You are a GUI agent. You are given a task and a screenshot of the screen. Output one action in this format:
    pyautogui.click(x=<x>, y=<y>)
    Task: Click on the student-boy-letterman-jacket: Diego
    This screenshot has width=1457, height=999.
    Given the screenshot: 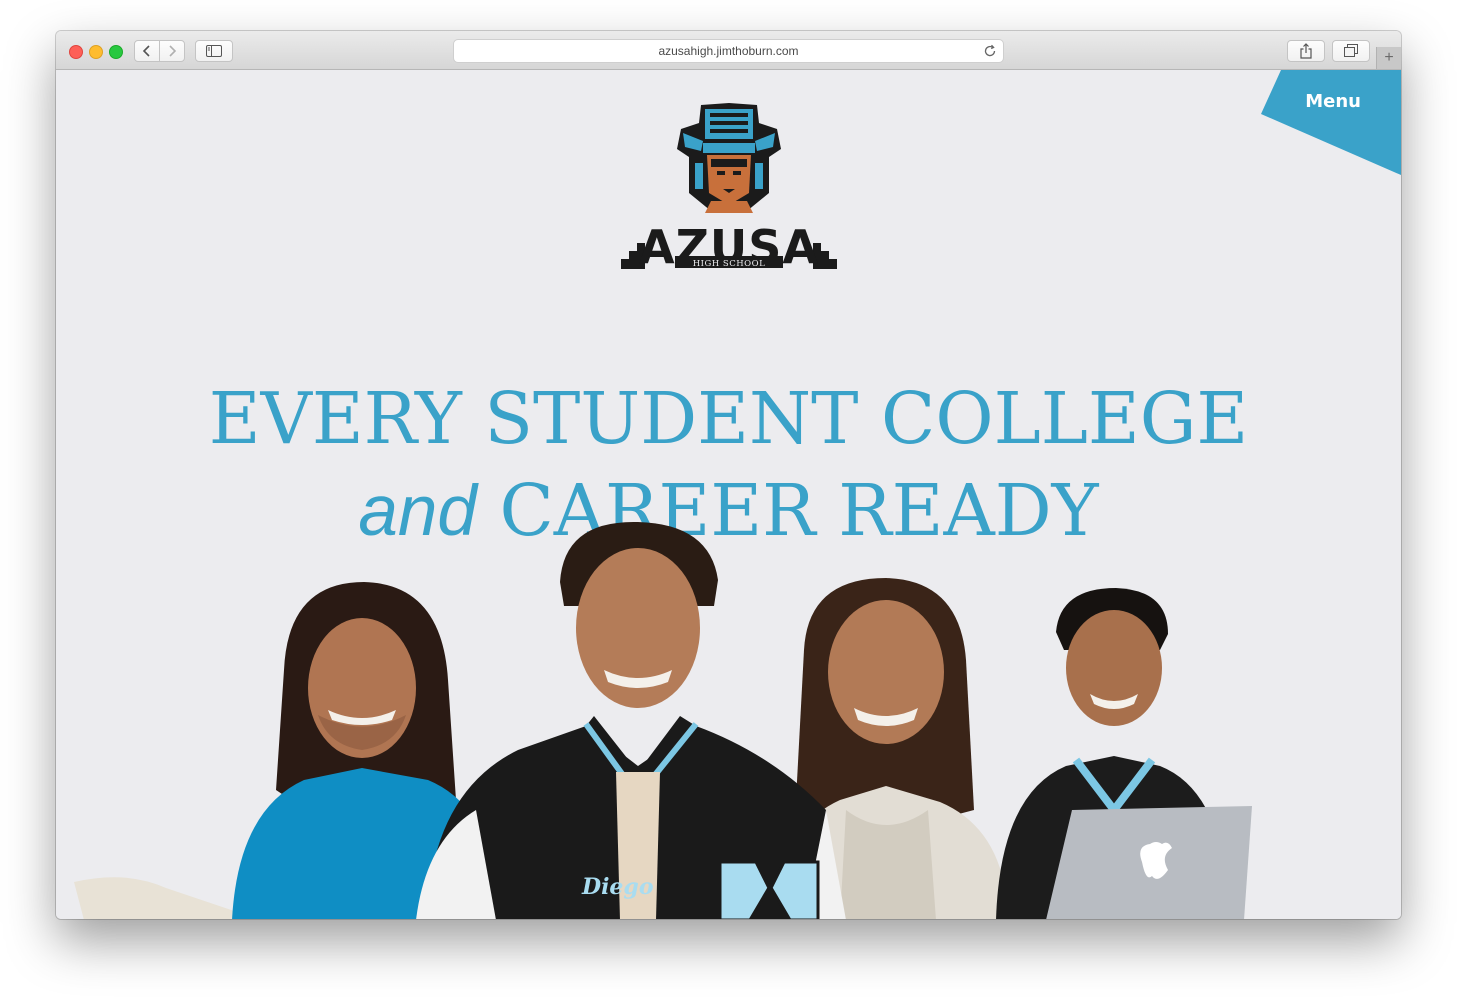 What is the action you would take?
    pyautogui.click(x=631, y=720)
    